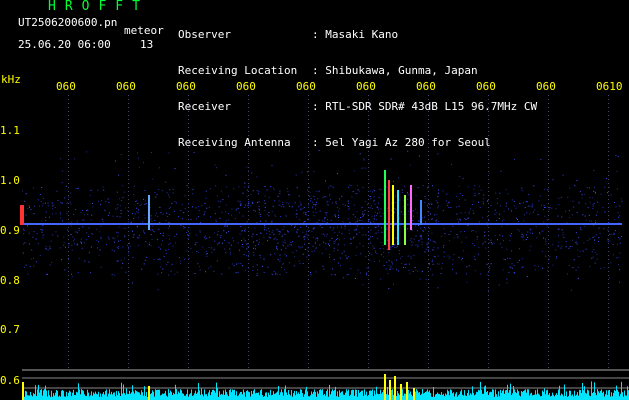 This screenshot has width=629, height=400. What do you see at coordinates (64, 44) in the screenshot?
I see `date-time: 25.06.20 06:00` at bounding box center [64, 44].